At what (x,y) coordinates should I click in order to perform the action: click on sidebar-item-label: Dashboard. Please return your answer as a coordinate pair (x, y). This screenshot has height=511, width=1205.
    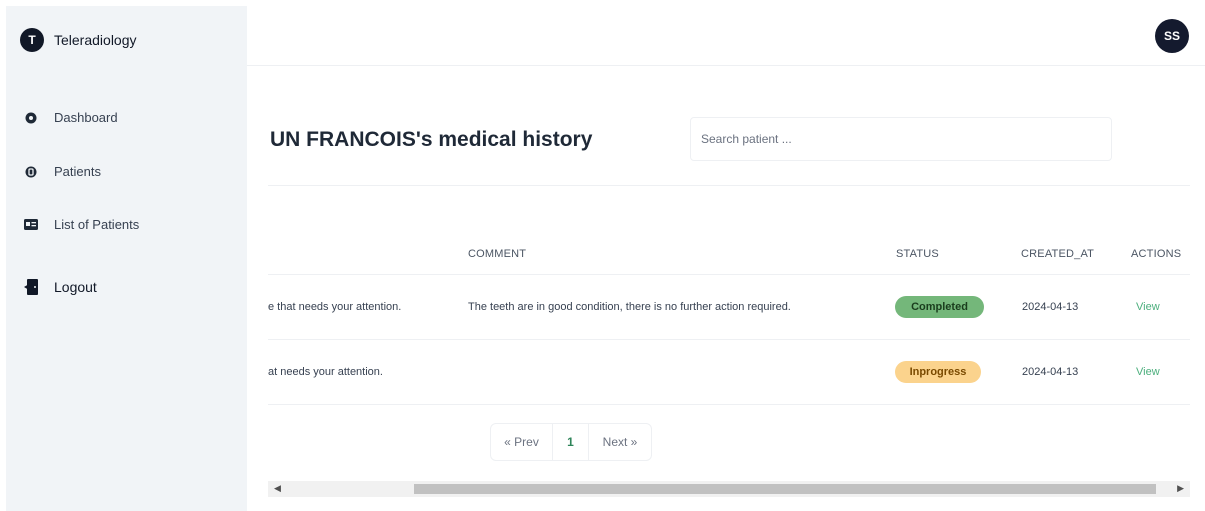
    Looking at the image, I should click on (86, 117).